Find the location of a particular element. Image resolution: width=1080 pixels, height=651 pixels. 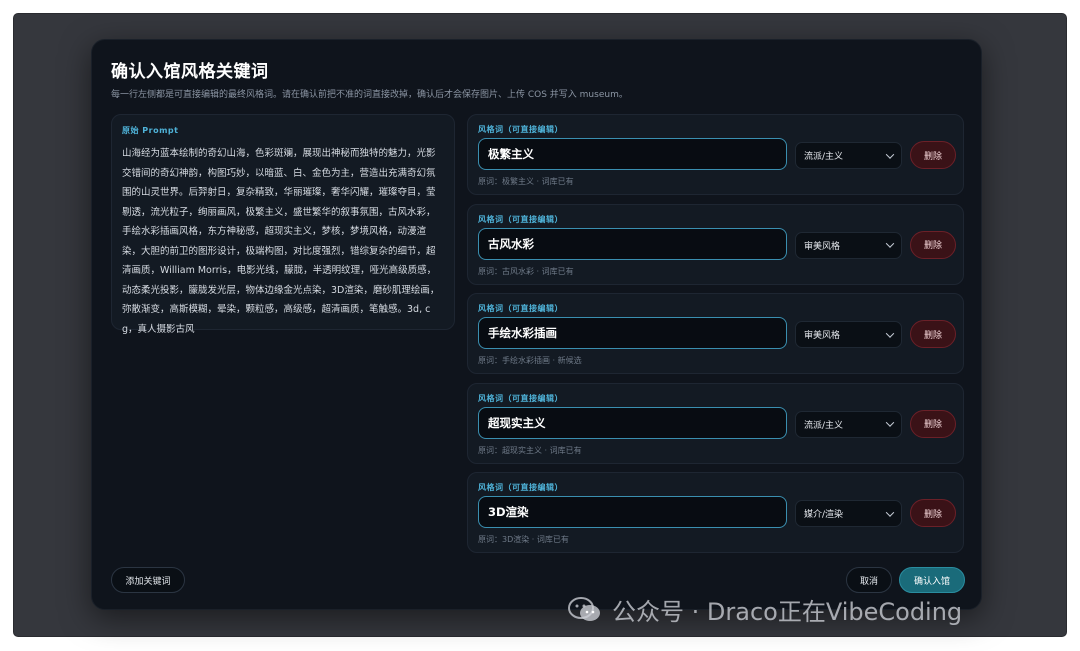

keyword-row: 风格词（可直接编辑） 流派/主义 删除 原词：超现实主义 · 词库已有 is located at coordinates (715, 423).